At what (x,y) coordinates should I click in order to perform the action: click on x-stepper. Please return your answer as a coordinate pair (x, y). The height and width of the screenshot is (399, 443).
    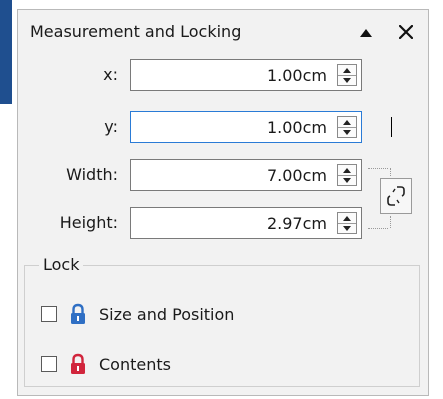
    Looking at the image, I should click on (347, 75).